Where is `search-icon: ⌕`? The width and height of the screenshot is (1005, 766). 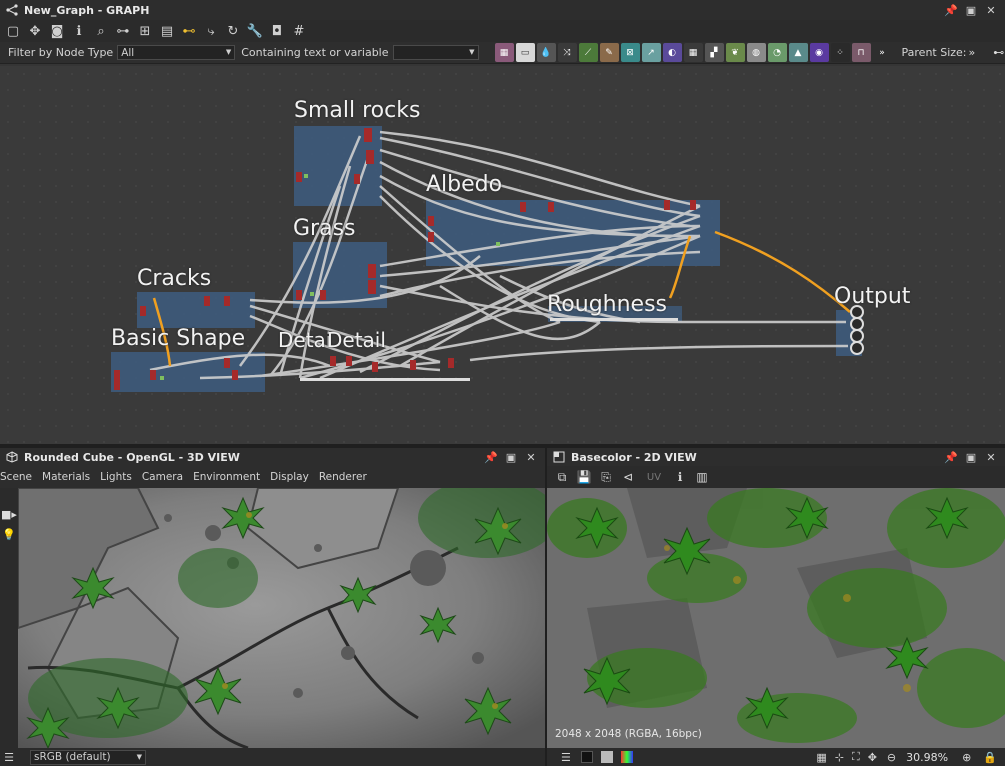 search-icon: ⌕ is located at coordinates (101, 31).